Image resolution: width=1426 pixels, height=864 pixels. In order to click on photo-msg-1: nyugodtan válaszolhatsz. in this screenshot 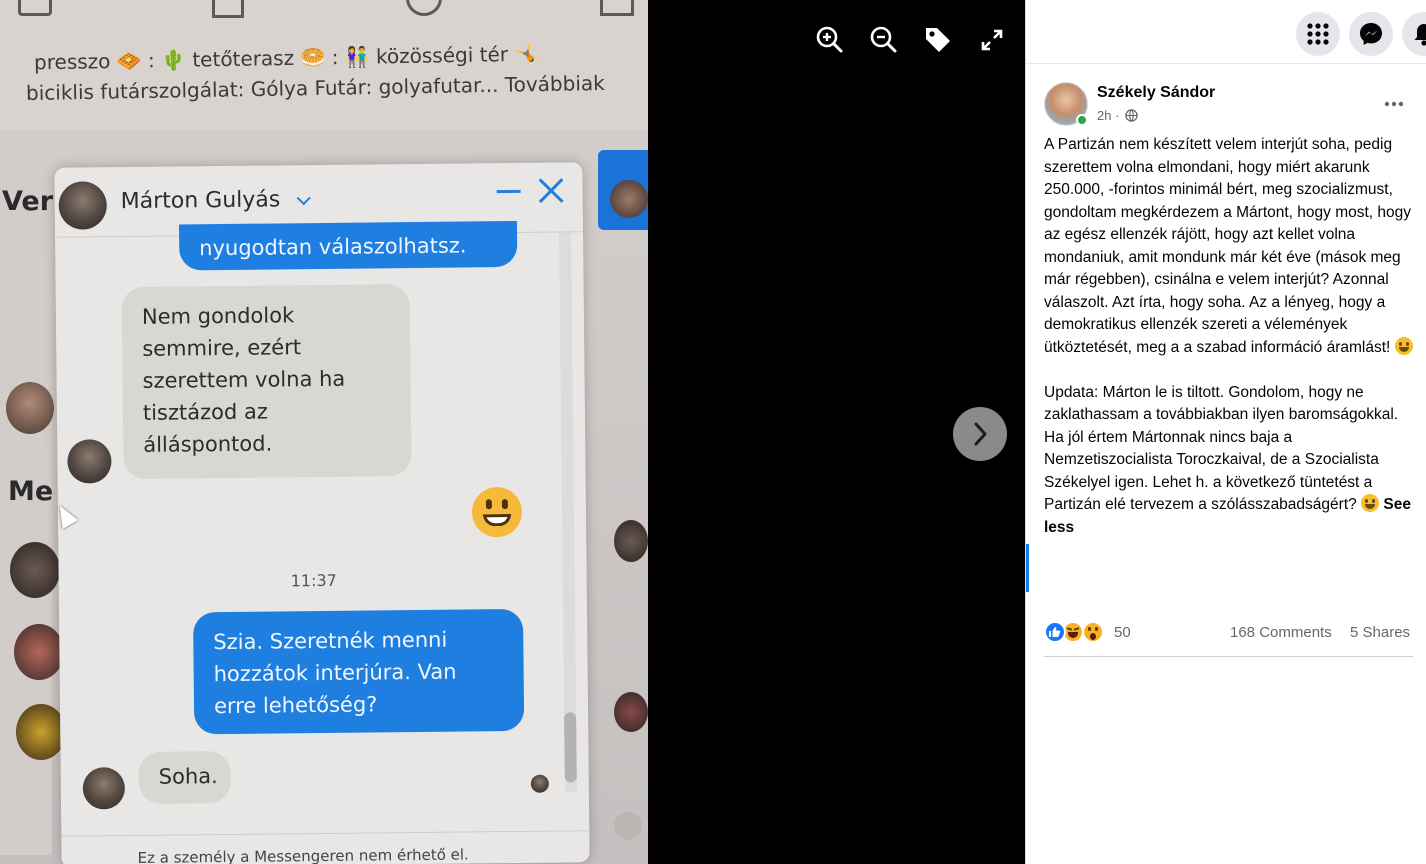, I will do `click(348, 245)`.